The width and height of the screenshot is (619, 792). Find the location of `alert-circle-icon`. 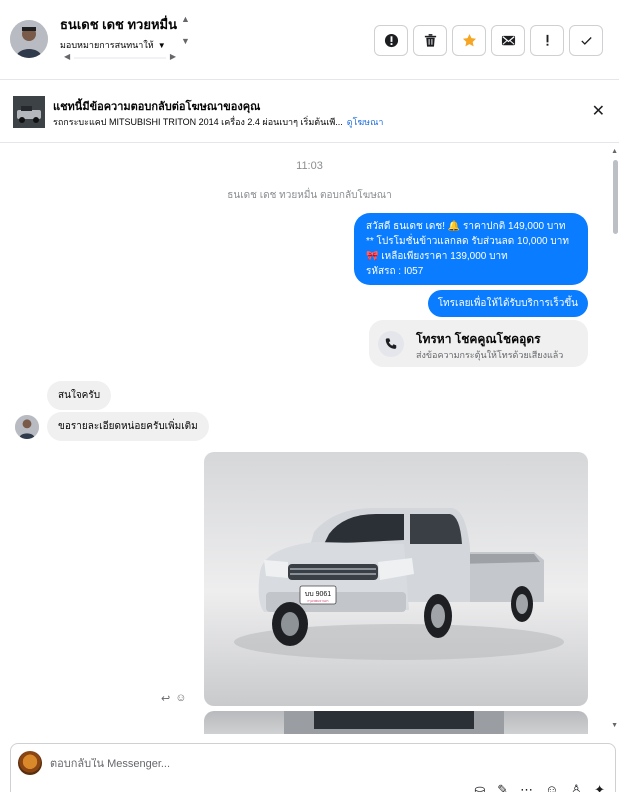

alert-circle-icon is located at coordinates (391, 40).